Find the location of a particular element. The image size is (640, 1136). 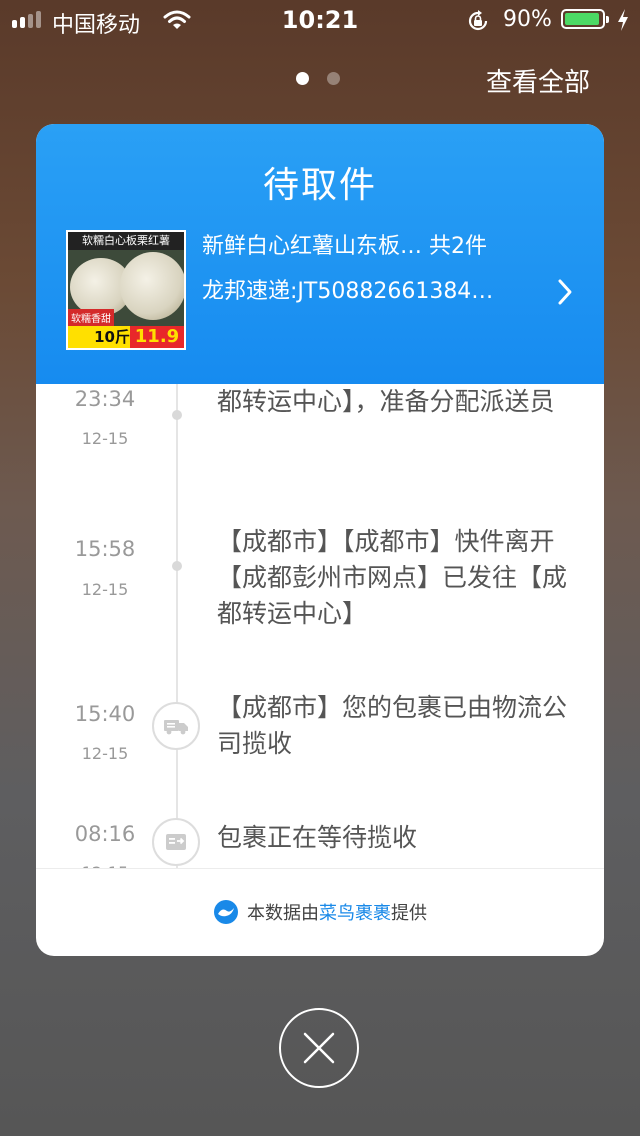

product-name: 新鲜白心红薯山东板… 共2件 is located at coordinates (344, 246).